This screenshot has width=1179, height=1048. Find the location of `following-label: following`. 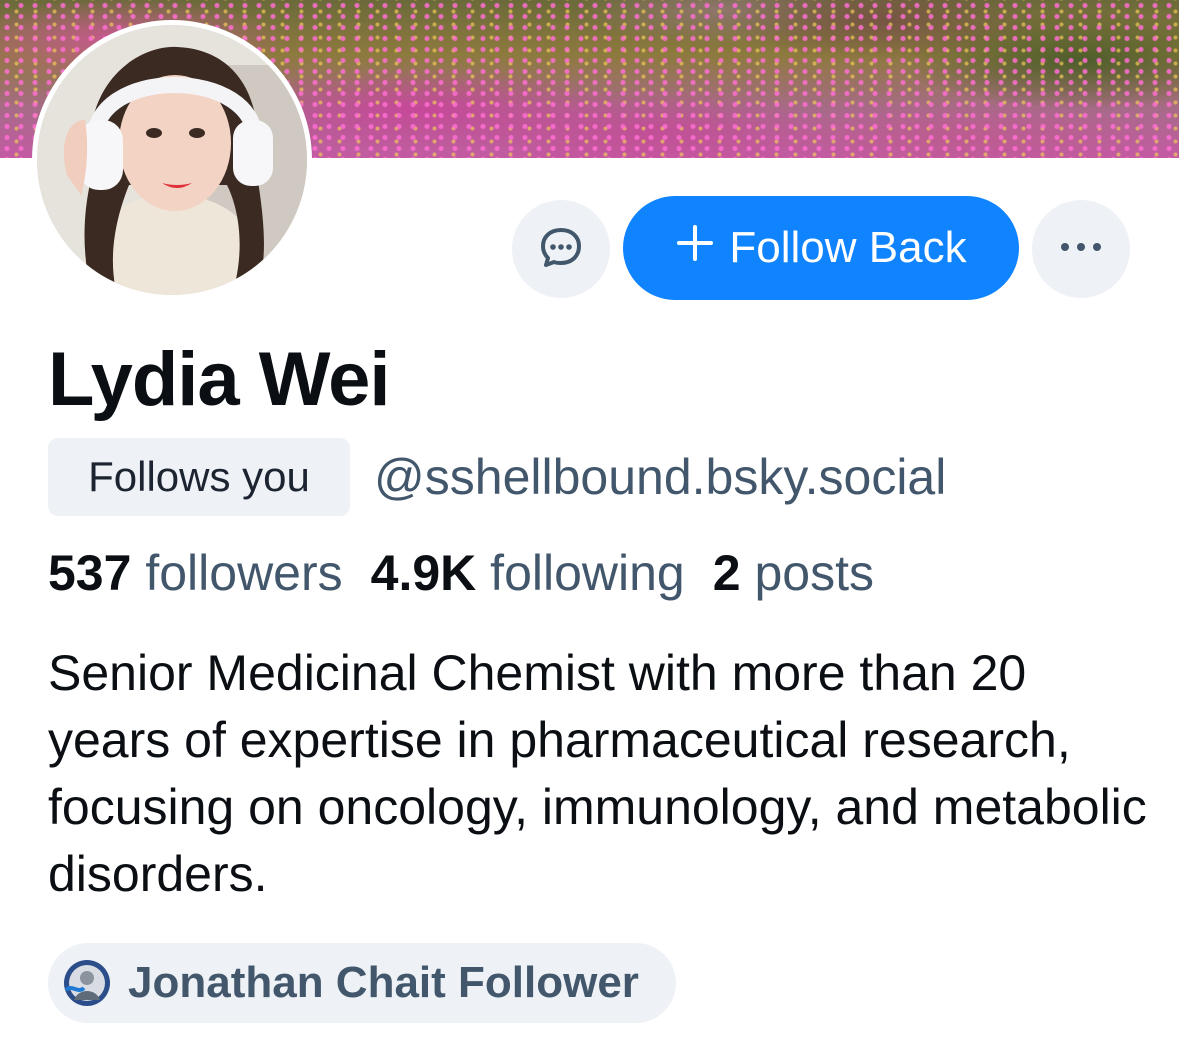

following-label: following is located at coordinates (587, 573).